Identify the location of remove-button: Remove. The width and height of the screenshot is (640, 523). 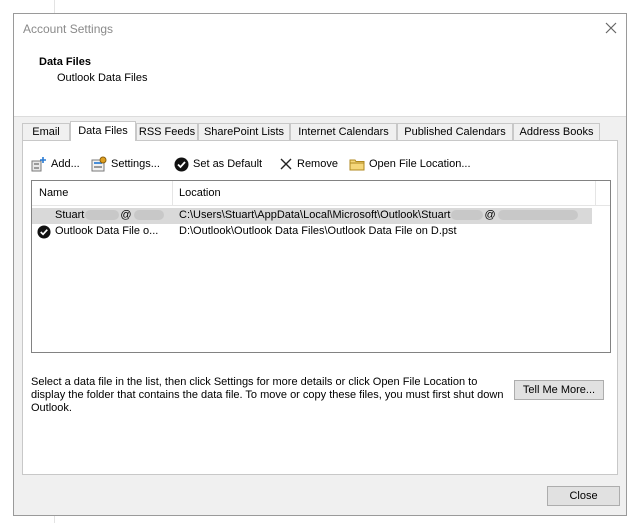
(308, 164).